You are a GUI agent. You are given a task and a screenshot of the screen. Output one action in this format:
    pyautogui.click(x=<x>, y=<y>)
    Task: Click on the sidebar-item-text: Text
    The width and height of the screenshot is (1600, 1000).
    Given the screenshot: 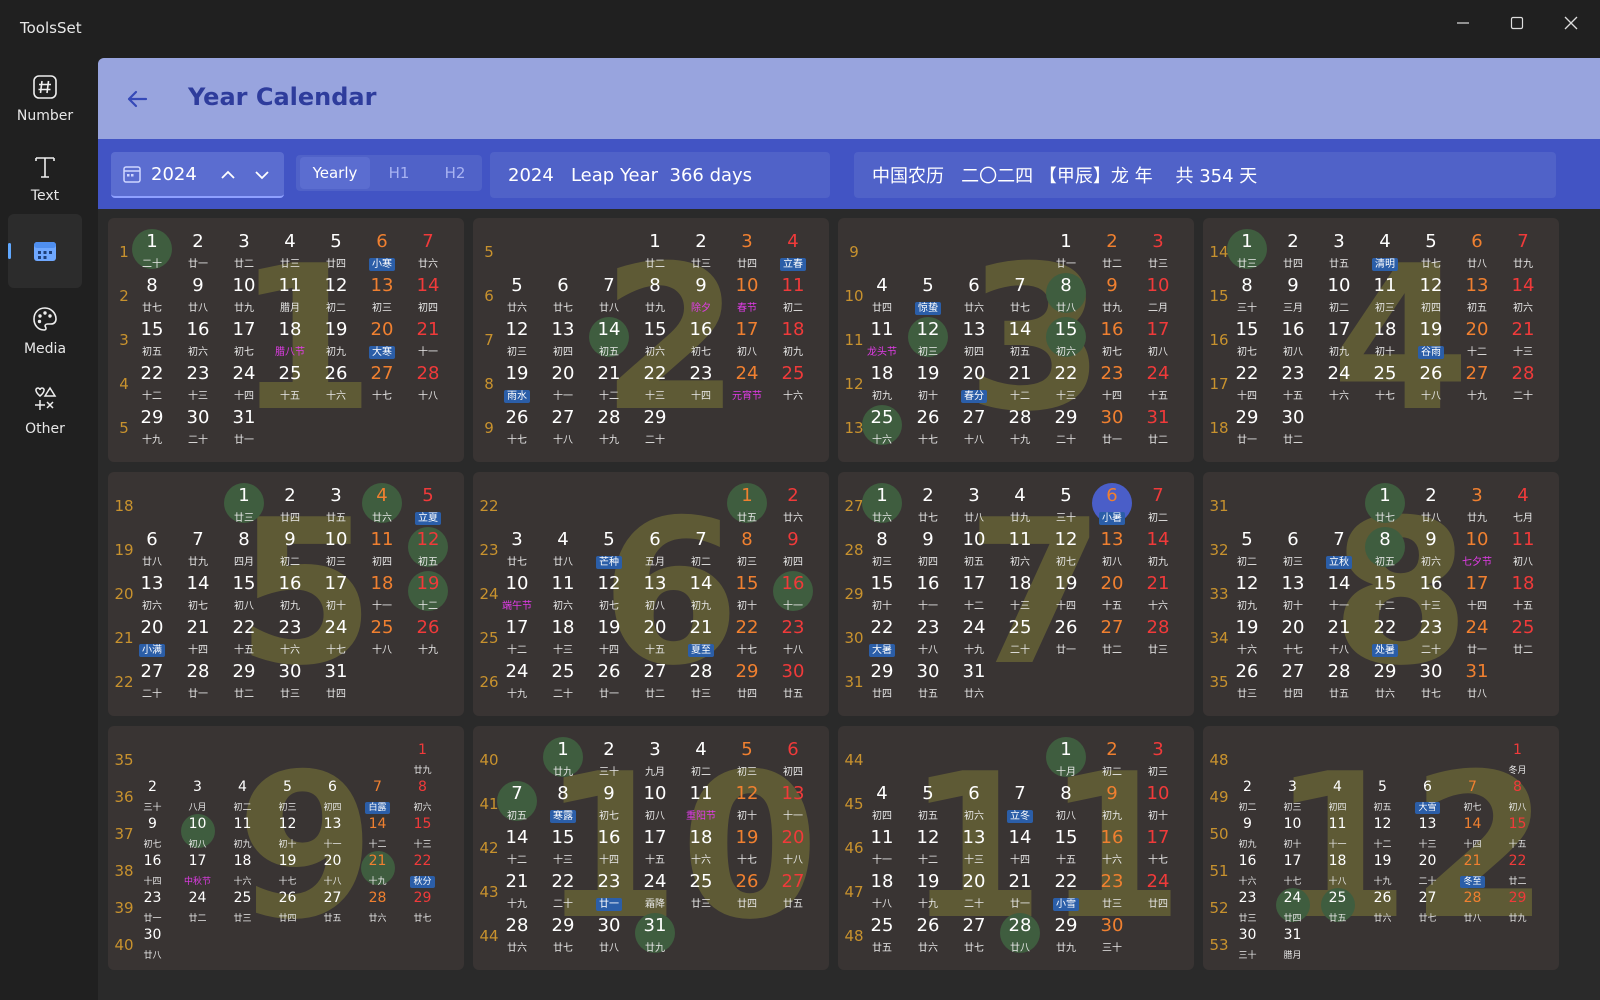 What is the action you would take?
    pyautogui.click(x=45, y=179)
    